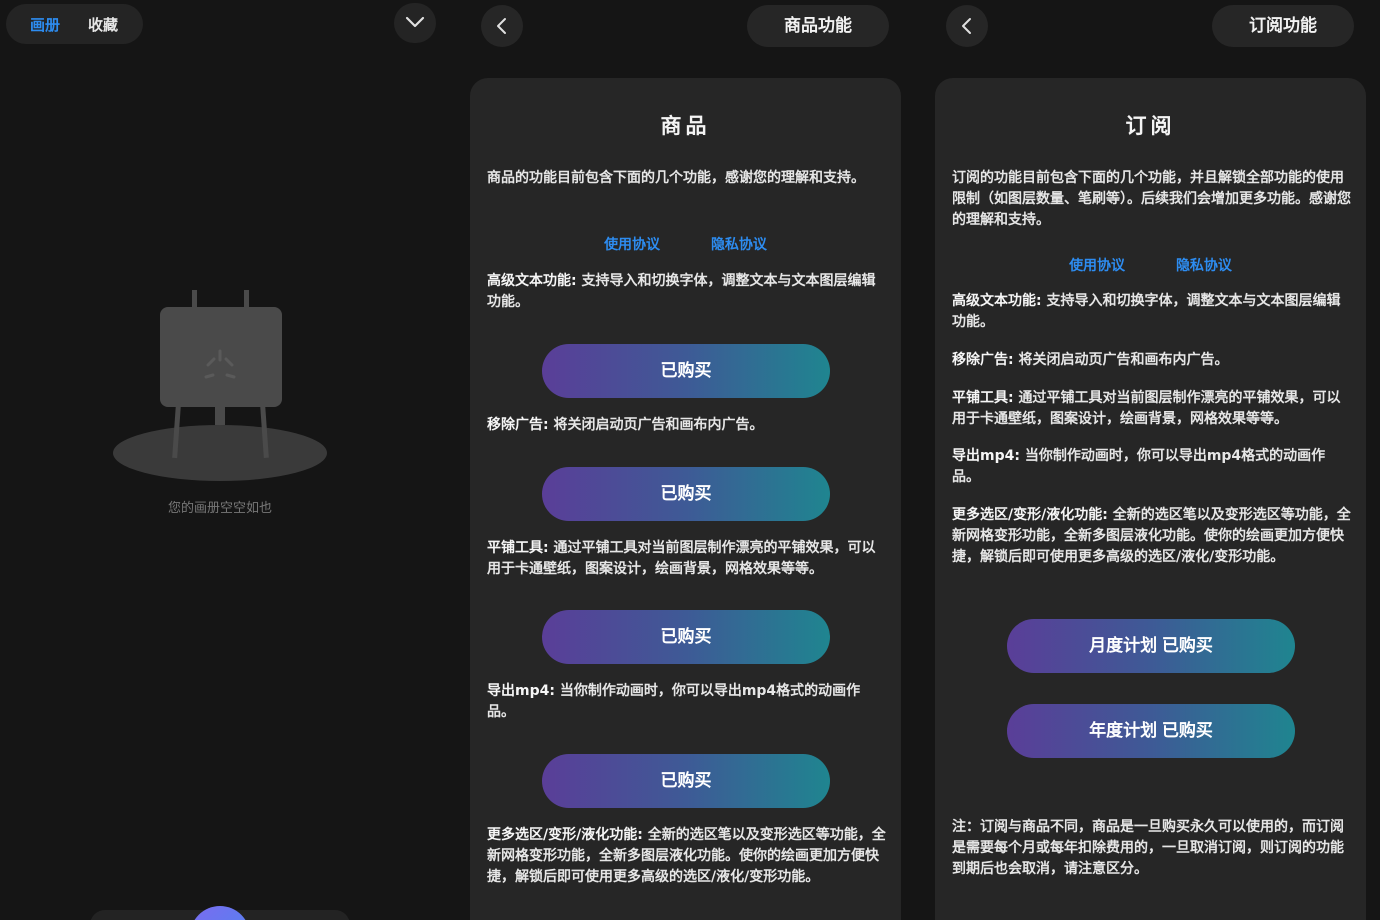 The image size is (1380, 920). I want to click on monthly-plan-button: 月度计划 已购买, so click(1151, 646).